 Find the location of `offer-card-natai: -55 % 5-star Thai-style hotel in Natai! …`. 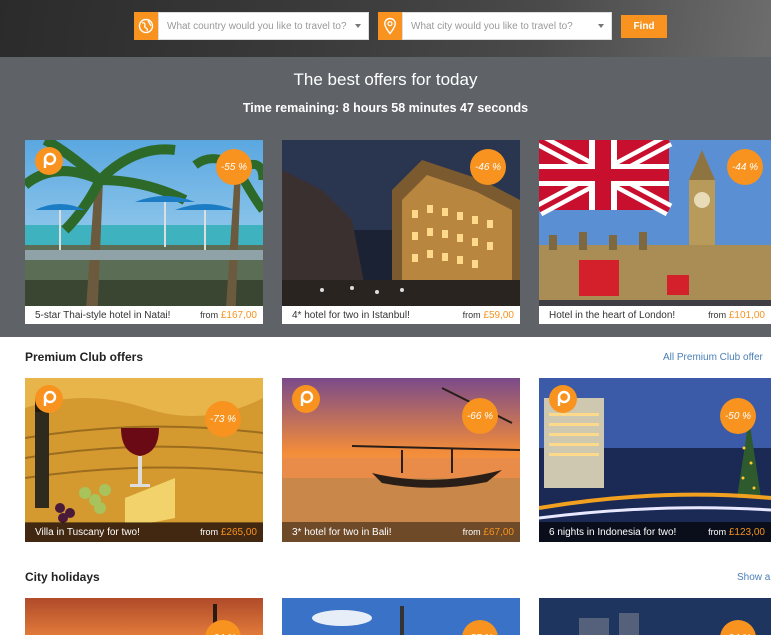

offer-card-natai: -55 % 5-star Thai-style hotel in Natai! … is located at coordinates (144, 232).